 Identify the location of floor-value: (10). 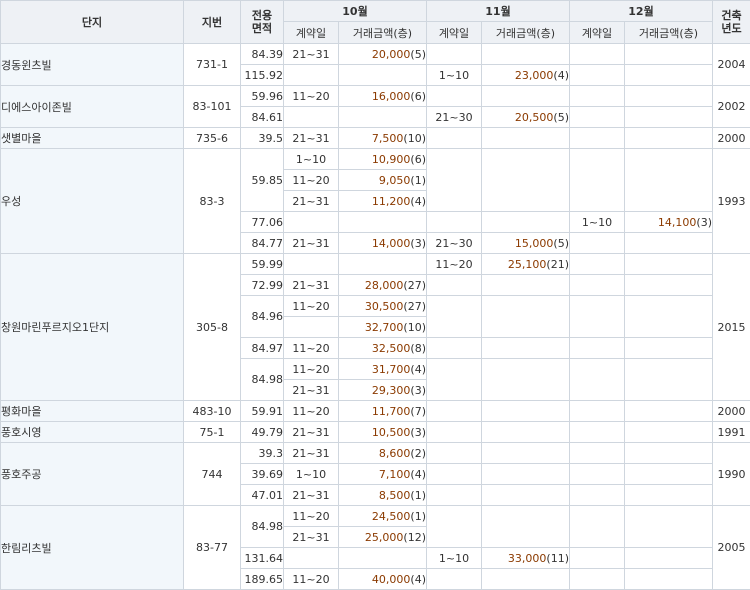
(414, 138).